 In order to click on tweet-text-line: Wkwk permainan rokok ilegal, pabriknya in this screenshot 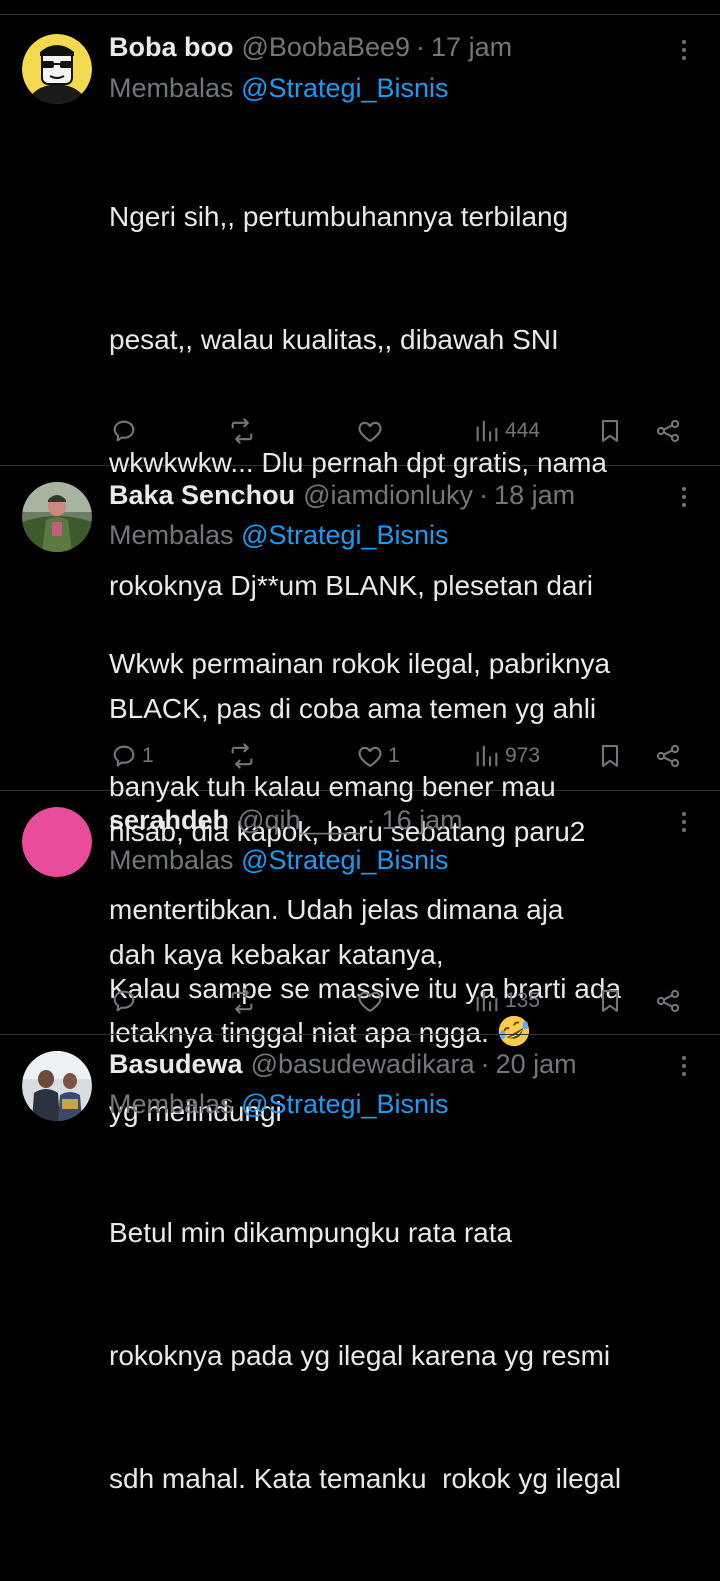, I will do `click(360, 663)`.